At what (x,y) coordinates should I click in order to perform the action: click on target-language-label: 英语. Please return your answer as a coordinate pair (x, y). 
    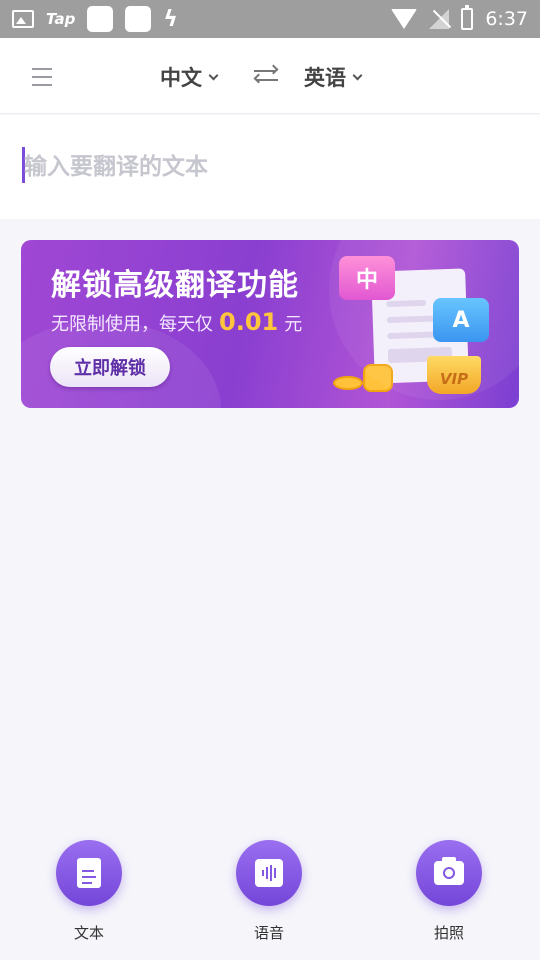
    Looking at the image, I should click on (325, 78).